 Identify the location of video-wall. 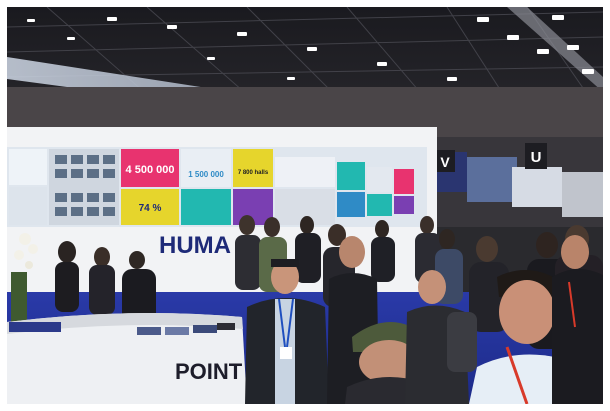
(217, 187).